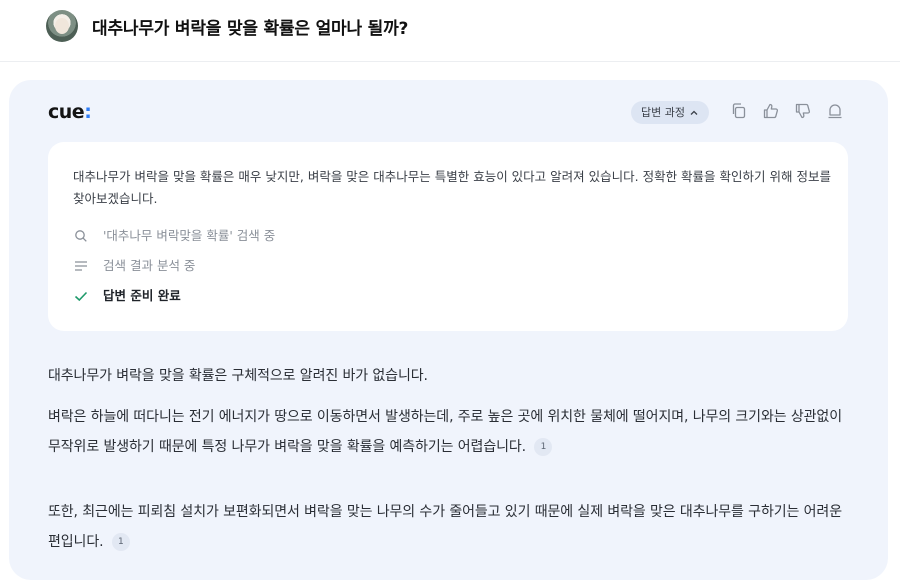  I want to click on answer-paragraph: 대추나무가 벼락을 맞을 확률은 구체적으로 알려진 바가 없습니다., so click(238, 376).